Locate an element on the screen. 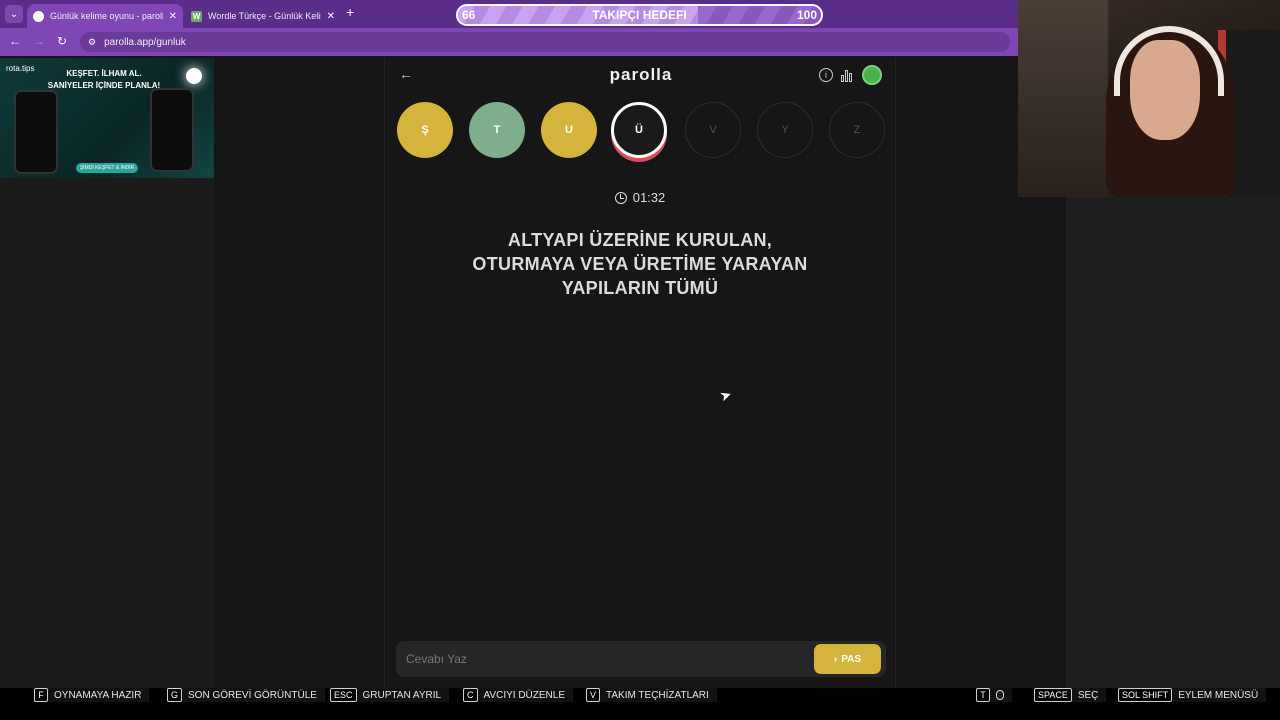 Image resolution: width=1280 pixels, height=720 pixels. letter-circle: Ş is located at coordinates (425, 130).